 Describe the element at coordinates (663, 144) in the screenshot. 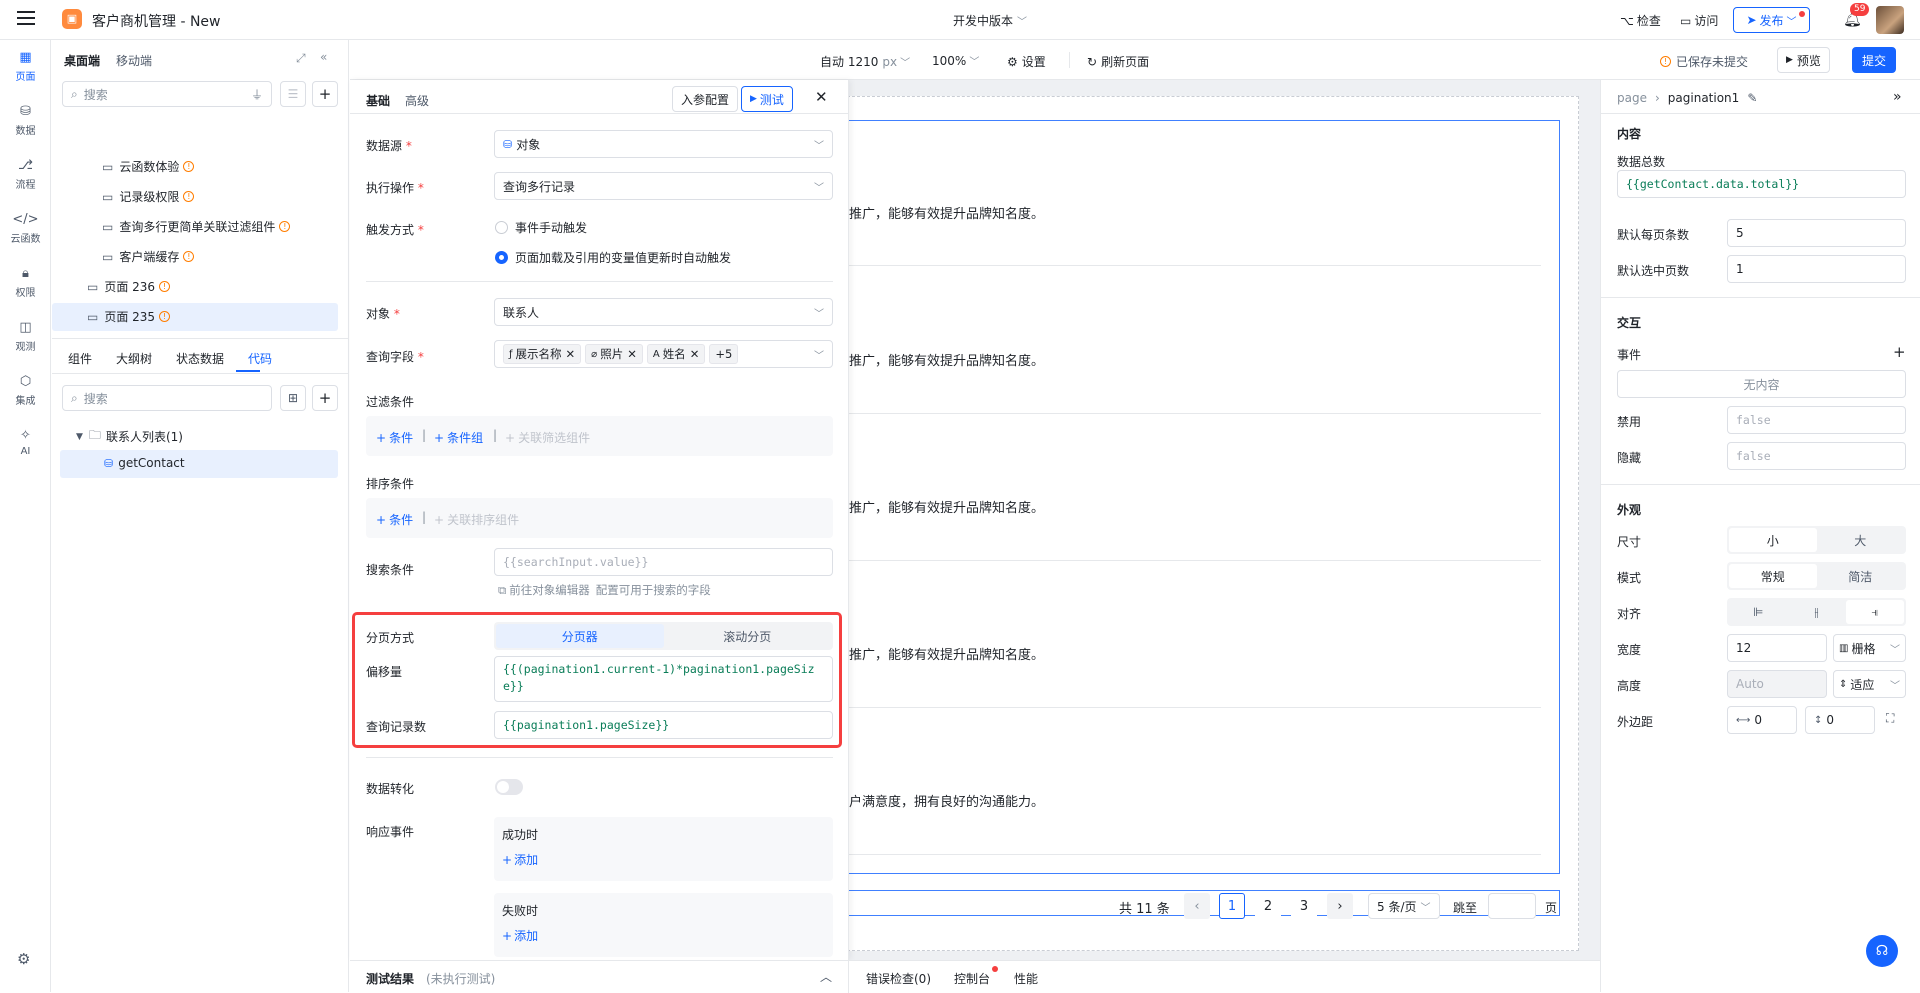

I see `datasource-select: ⛁ 对象 ﹀` at that location.